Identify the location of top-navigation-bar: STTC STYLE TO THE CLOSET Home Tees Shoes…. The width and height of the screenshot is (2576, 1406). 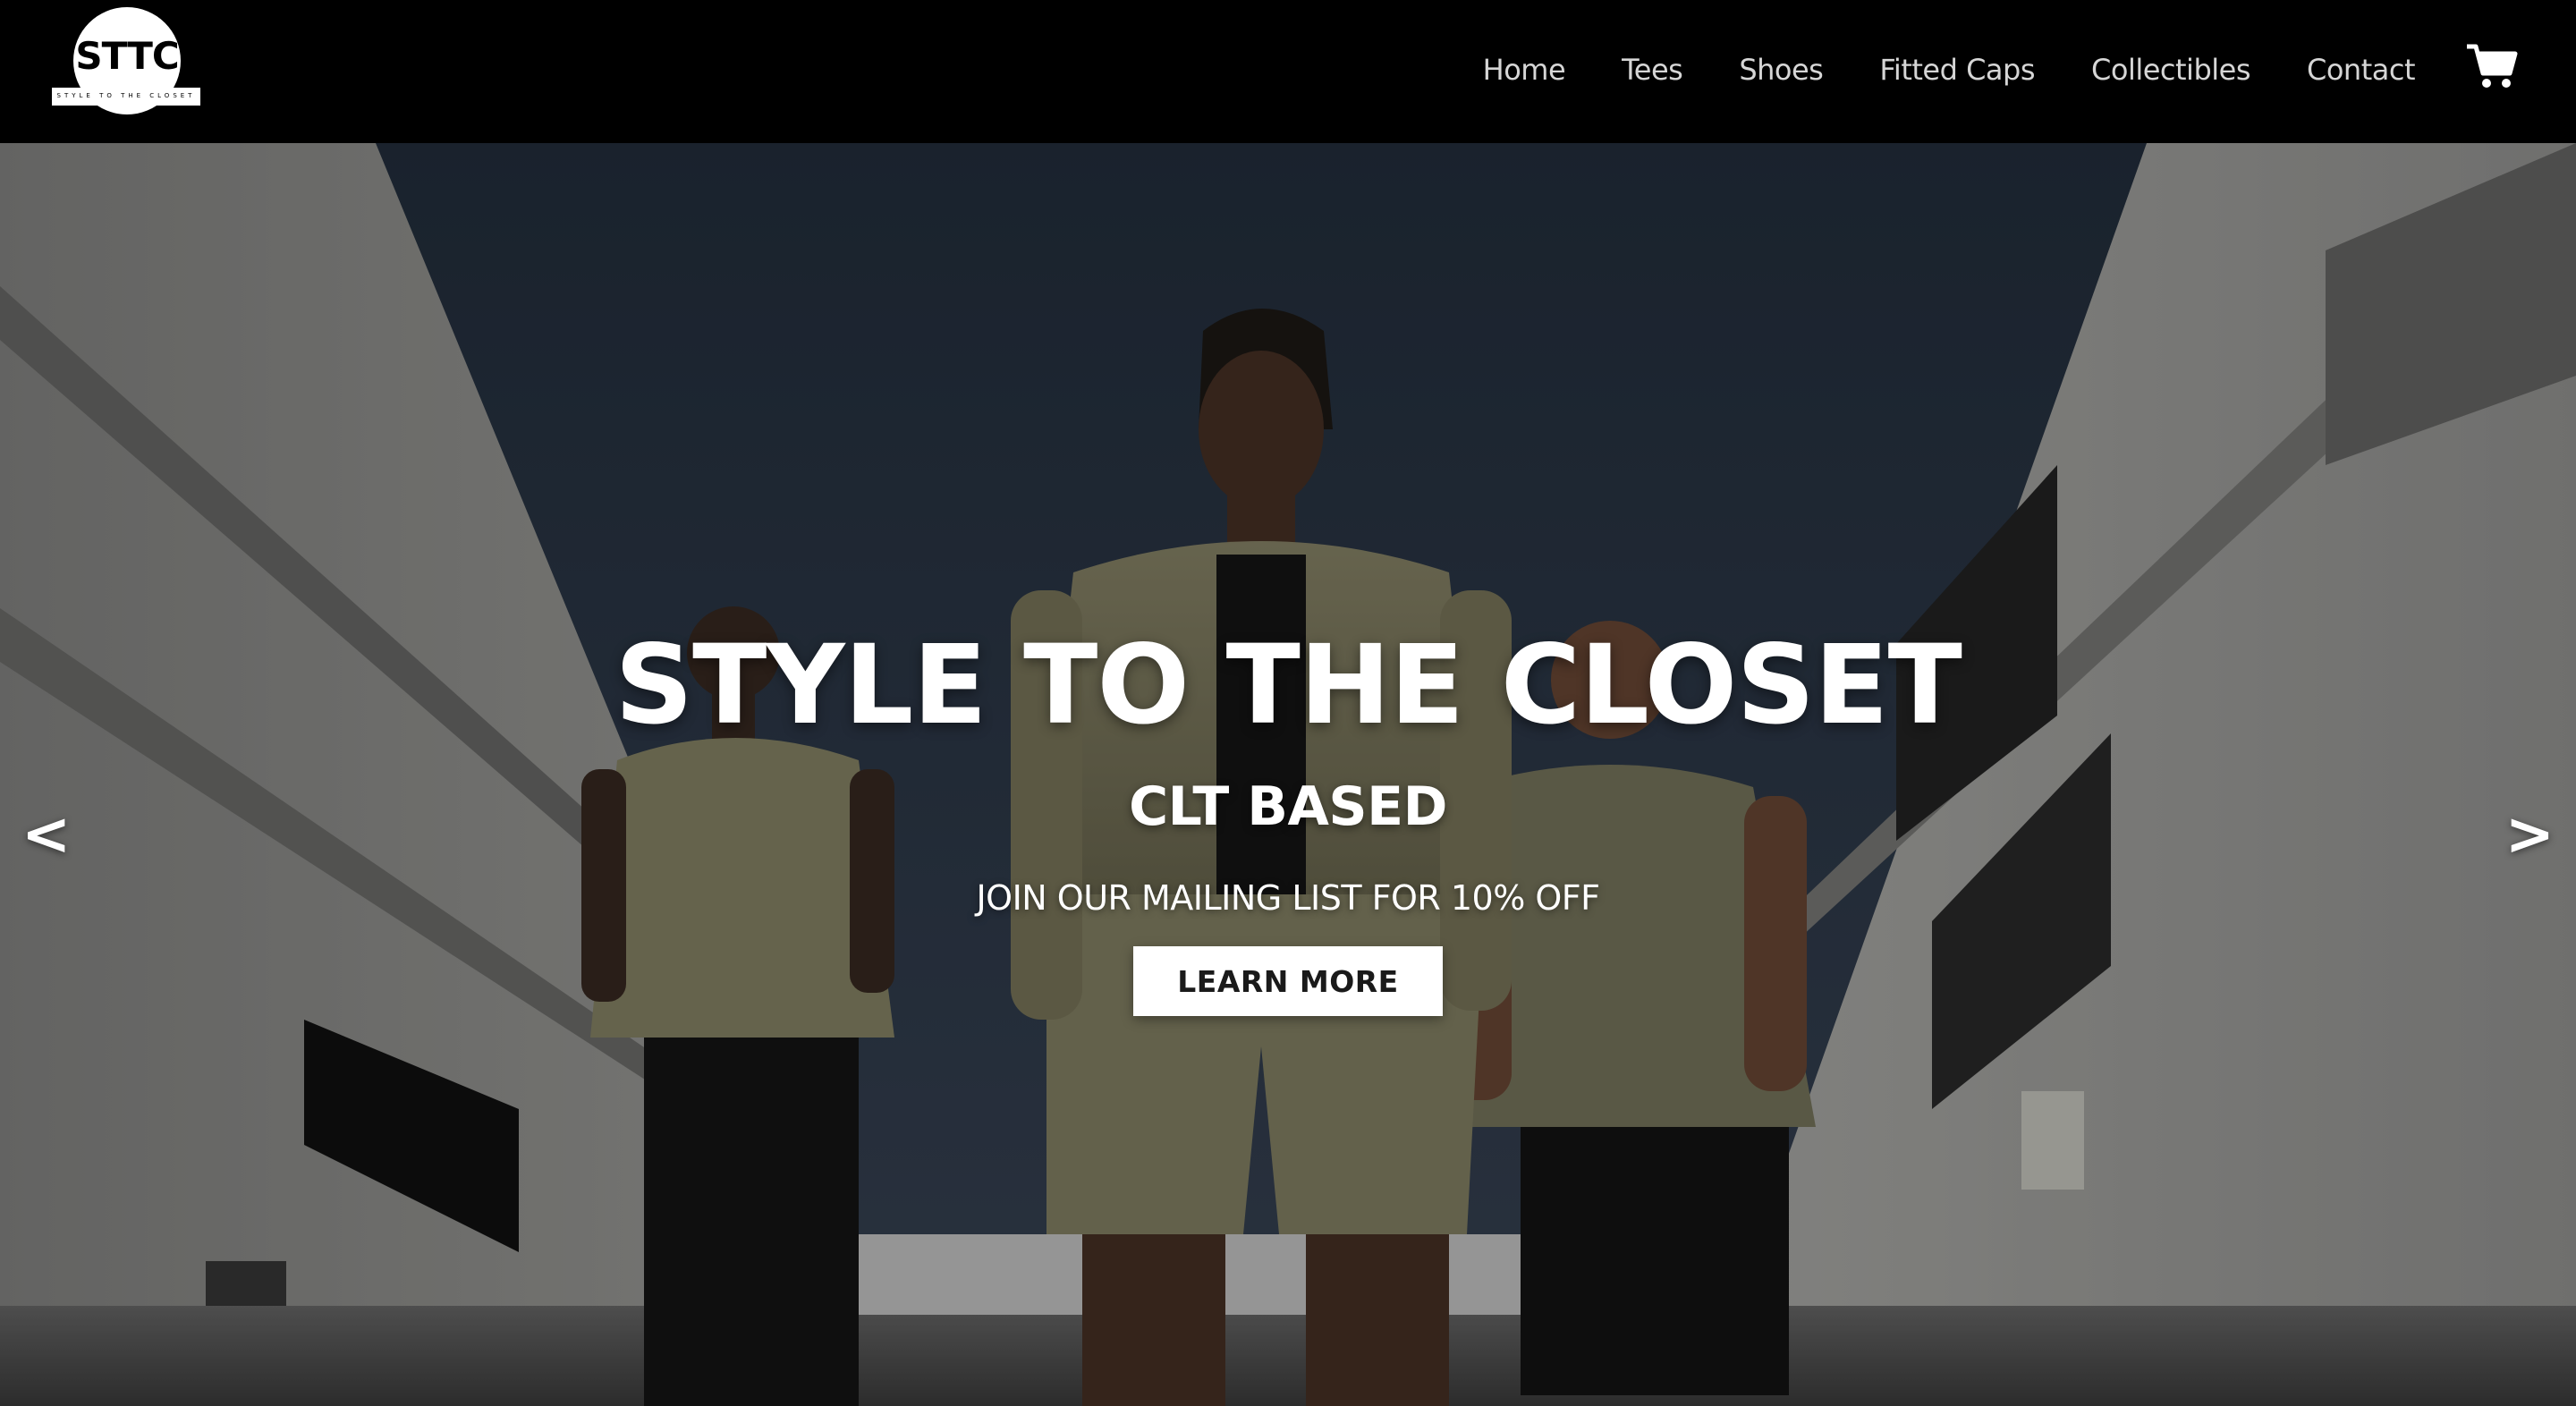
(1288, 72).